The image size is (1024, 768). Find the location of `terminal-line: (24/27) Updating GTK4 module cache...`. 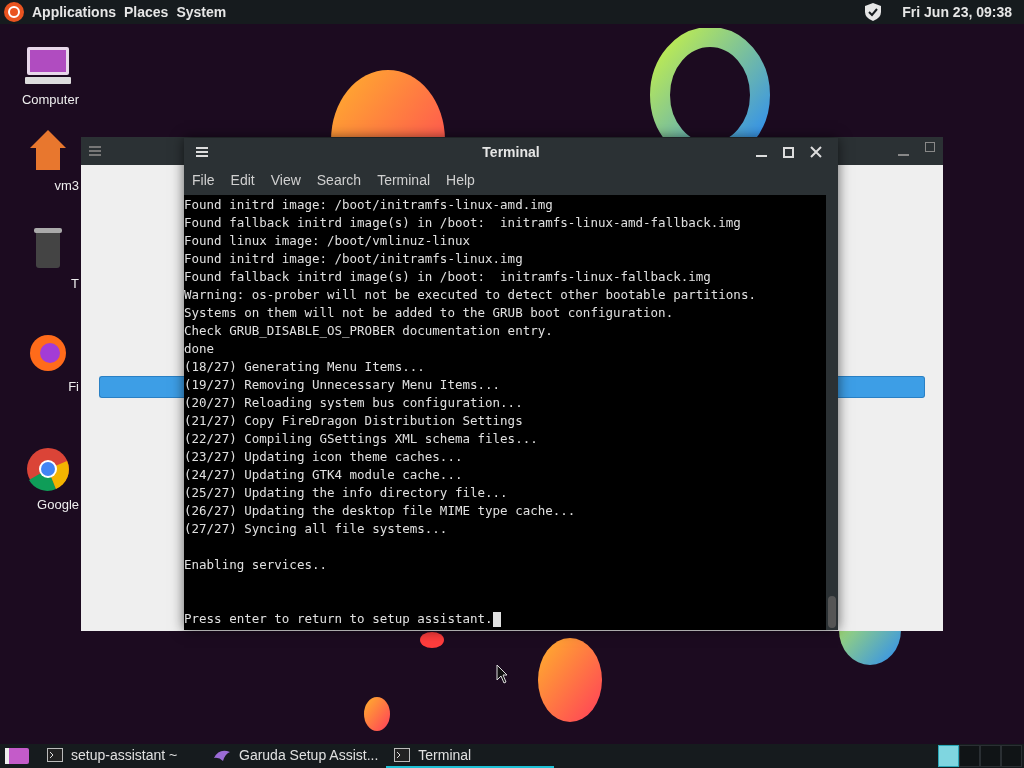

terminal-line: (24/27) Updating GTK4 module cache... is located at coordinates (323, 475).